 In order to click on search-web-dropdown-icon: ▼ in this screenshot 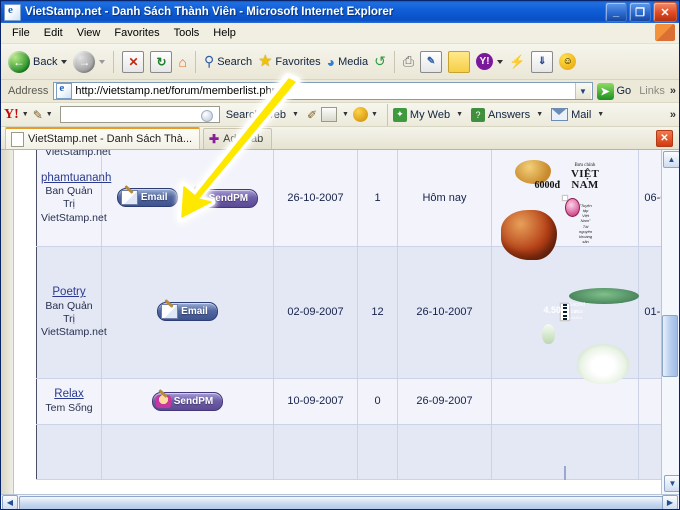, I will do `click(295, 114)`.